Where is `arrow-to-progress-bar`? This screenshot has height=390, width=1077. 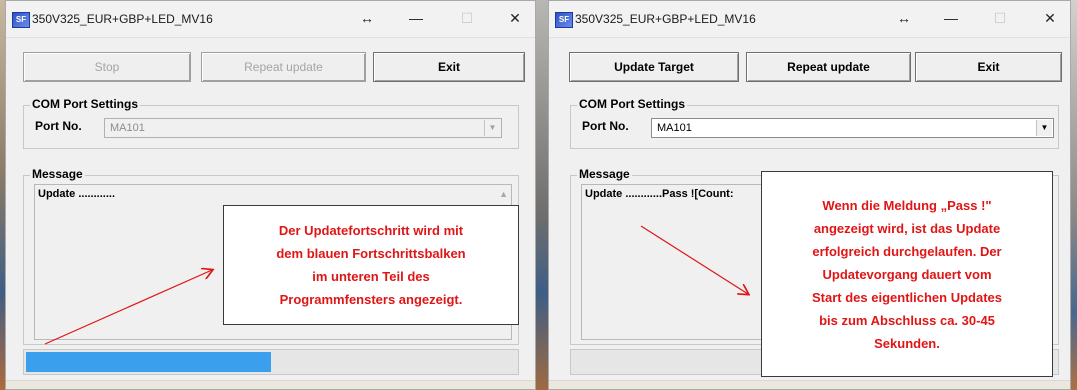 arrow-to-progress-bar is located at coordinates (128, 307).